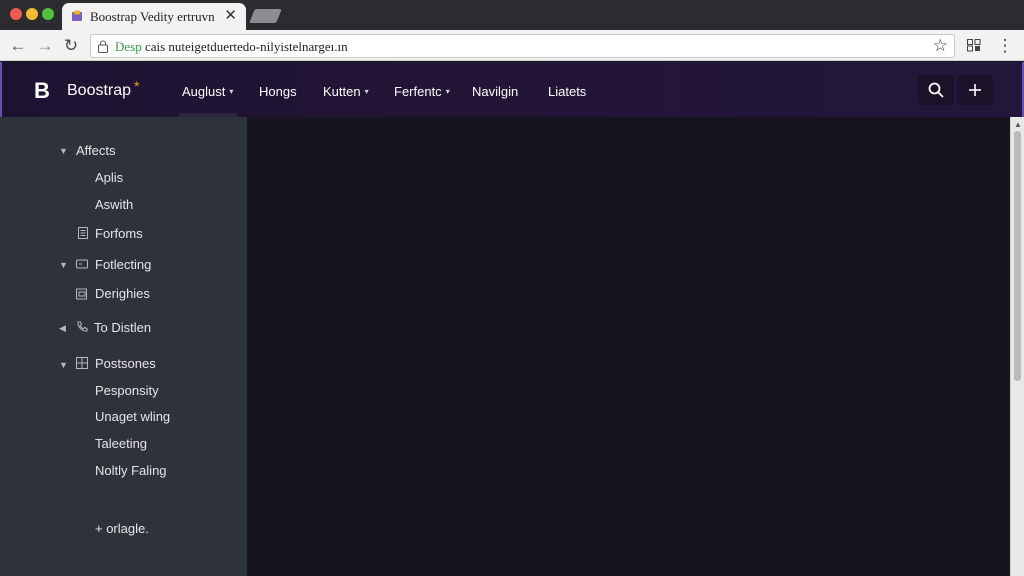  Describe the element at coordinates (83, 233) in the screenshot. I see `document-icon` at that location.